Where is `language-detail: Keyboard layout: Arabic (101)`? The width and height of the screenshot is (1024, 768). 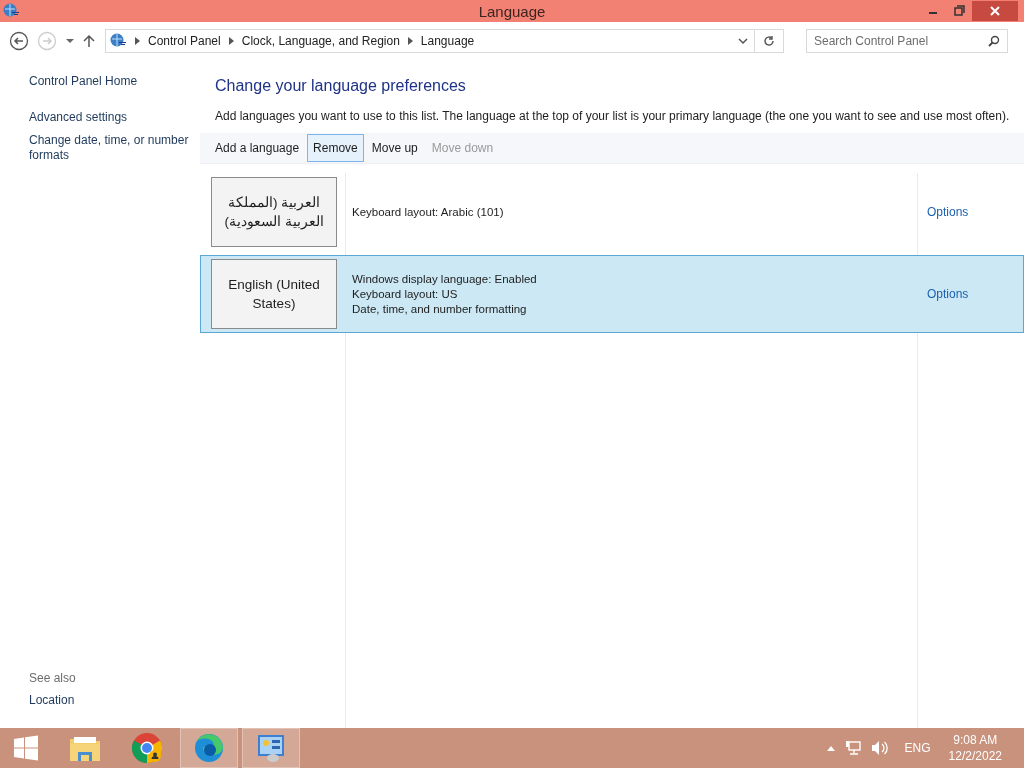
language-detail: Keyboard layout: Arabic (101) is located at coordinates (428, 212).